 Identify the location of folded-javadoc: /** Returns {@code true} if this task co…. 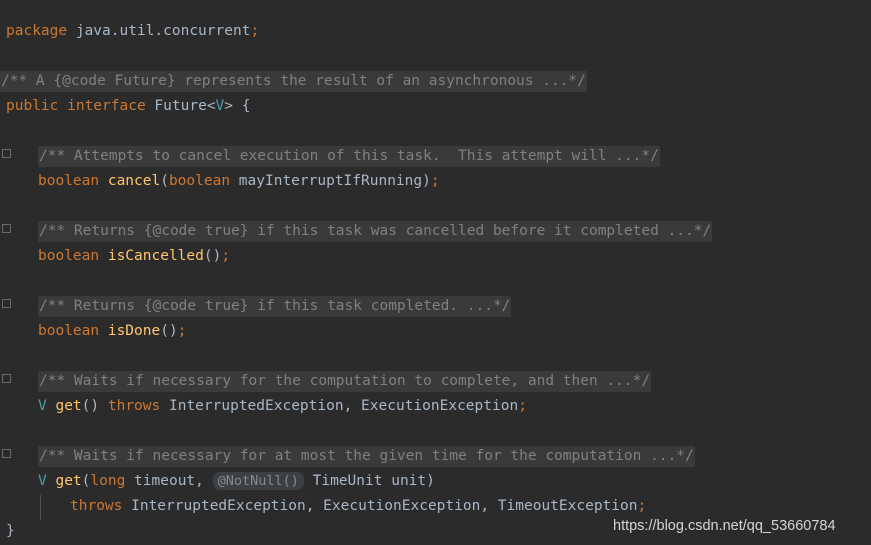
(275, 306).